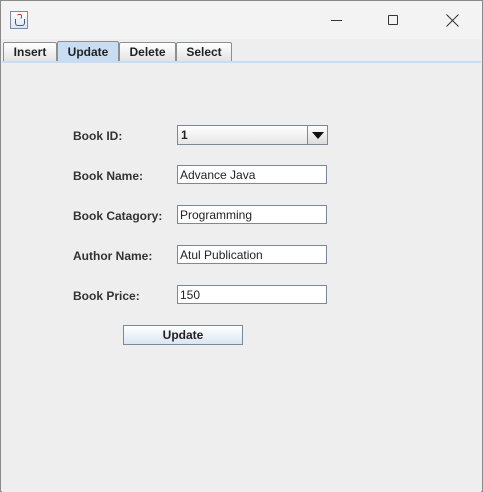 The height and width of the screenshot is (492, 483). What do you see at coordinates (106, 296) in the screenshot?
I see `book-price-label: Book Price:` at bounding box center [106, 296].